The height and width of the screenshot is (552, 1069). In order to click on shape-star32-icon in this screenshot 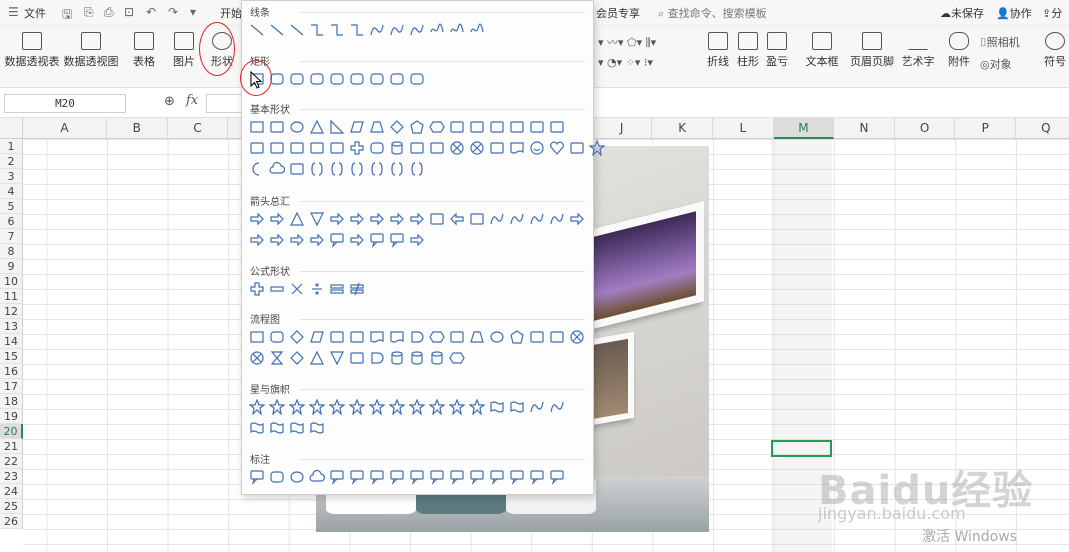, I will do `click(477, 407)`.